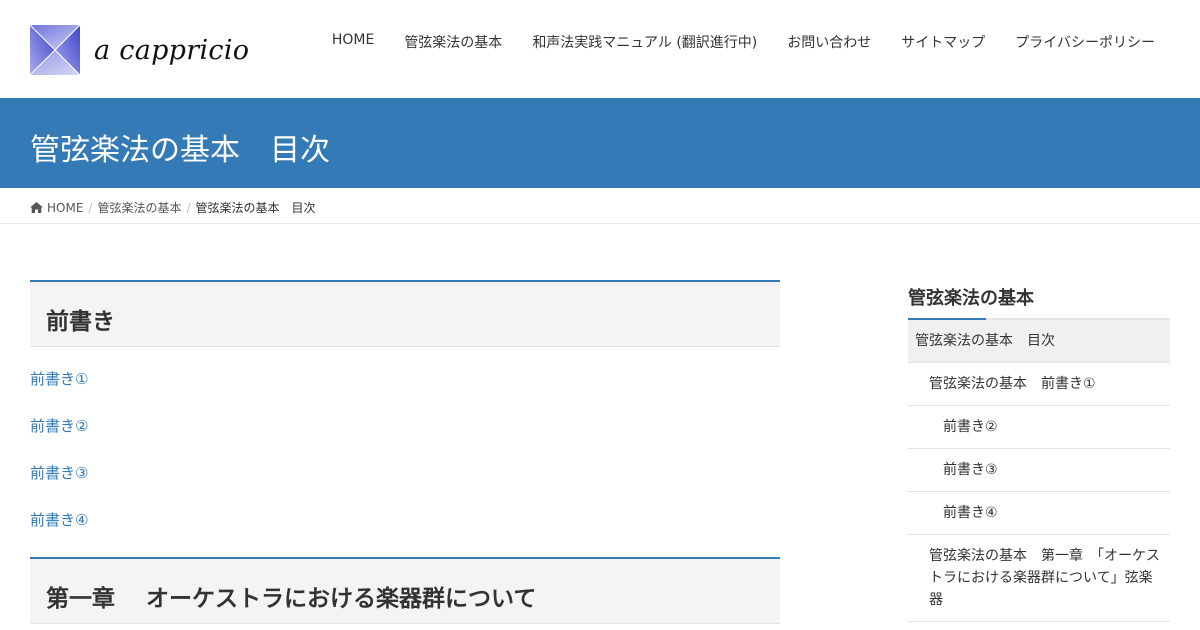  I want to click on sidebar-title-underline, so click(1039, 319).